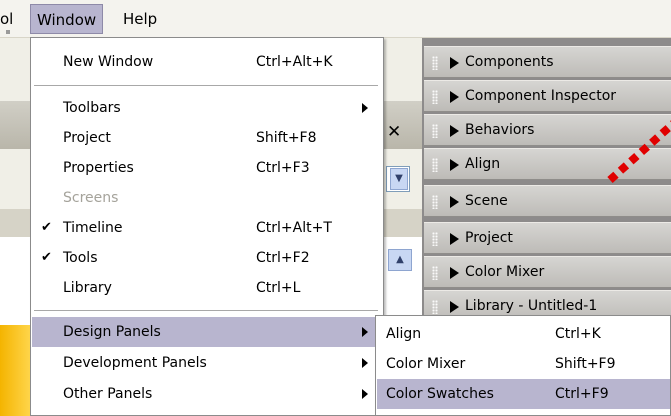 Image resolution: width=671 pixels, height=416 pixels. I want to click on menu-item-label: Library, so click(87, 288).